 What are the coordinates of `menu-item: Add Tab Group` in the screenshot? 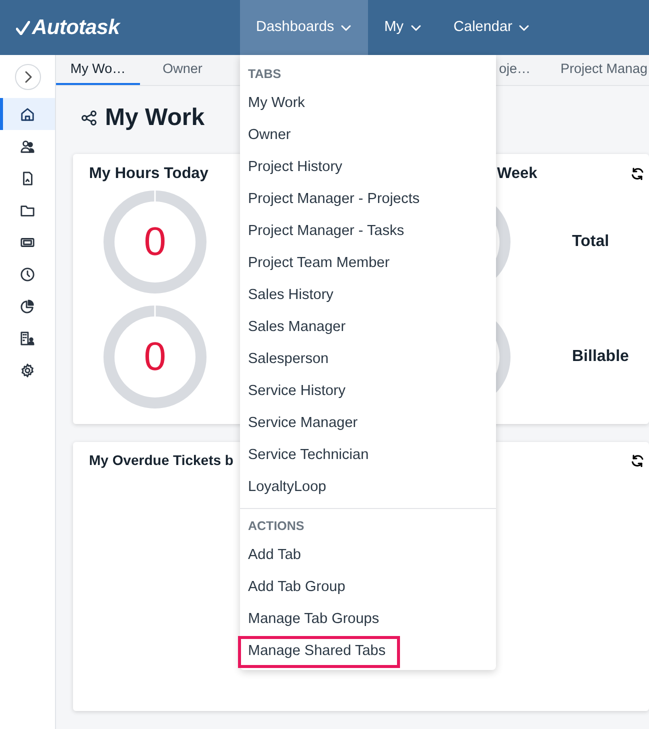 It's located at (368, 588).